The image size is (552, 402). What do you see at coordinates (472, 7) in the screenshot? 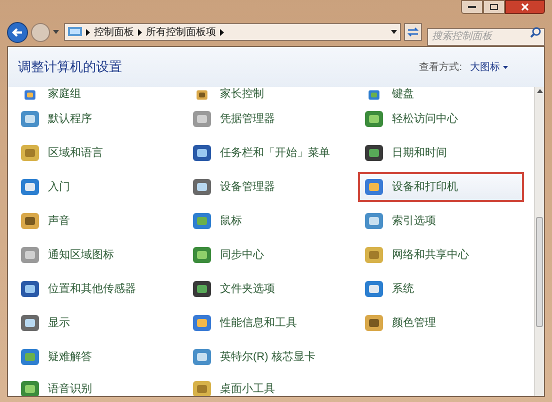
I see `minimize-button` at bounding box center [472, 7].